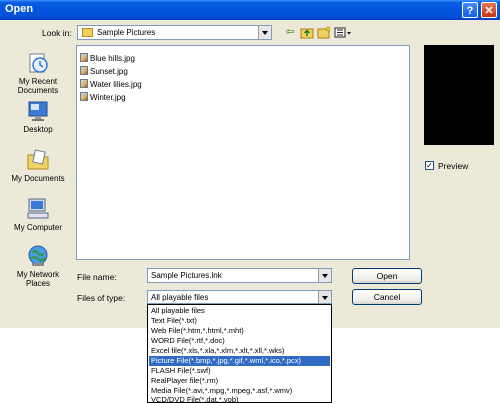 The width and height of the screenshot is (500, 403). I want to click on cancel-button: Cancel, so click(387, 297).